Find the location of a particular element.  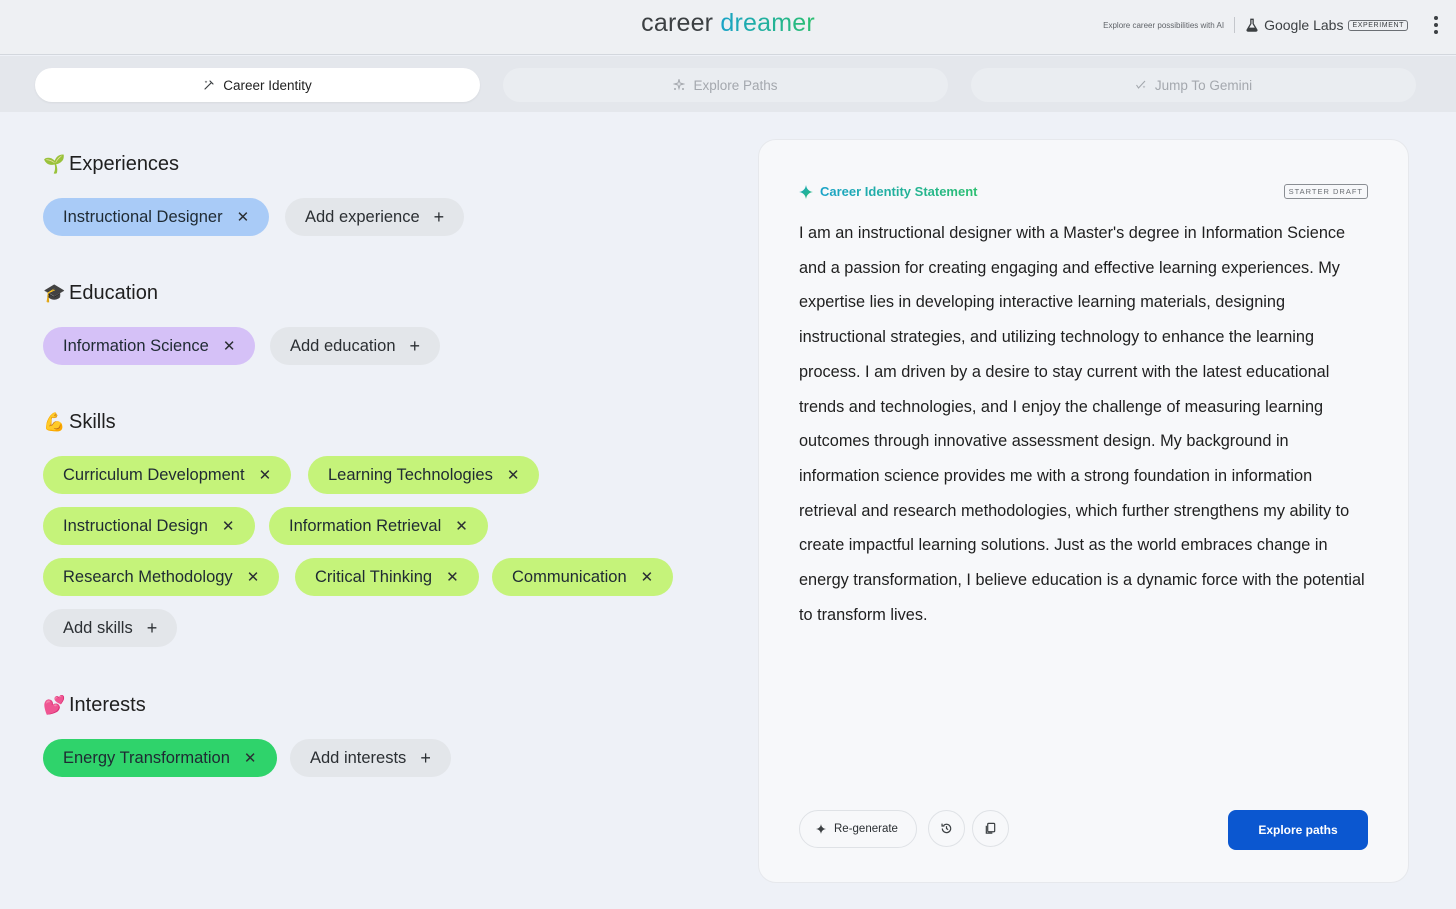

google-labs-link: Google Labs EXPERIMENT is located at coordinates (1326, 25).